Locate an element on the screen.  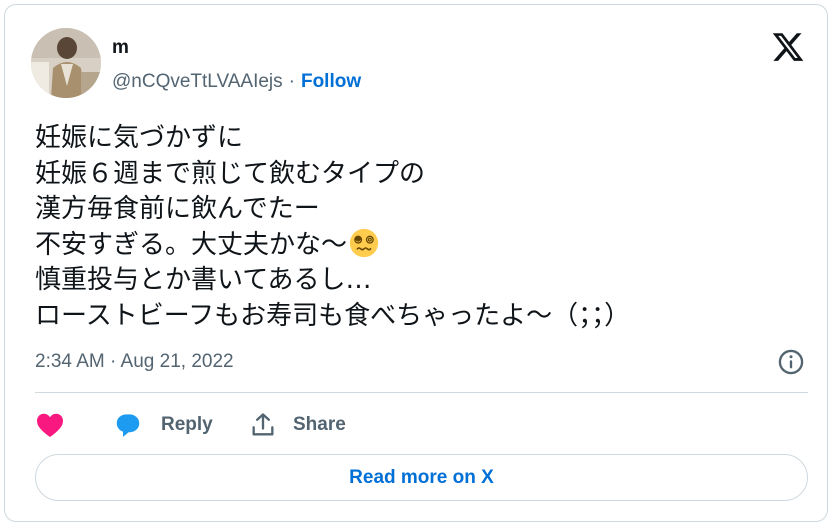
avatar-photo-icon is located at coordinates (66, 63).